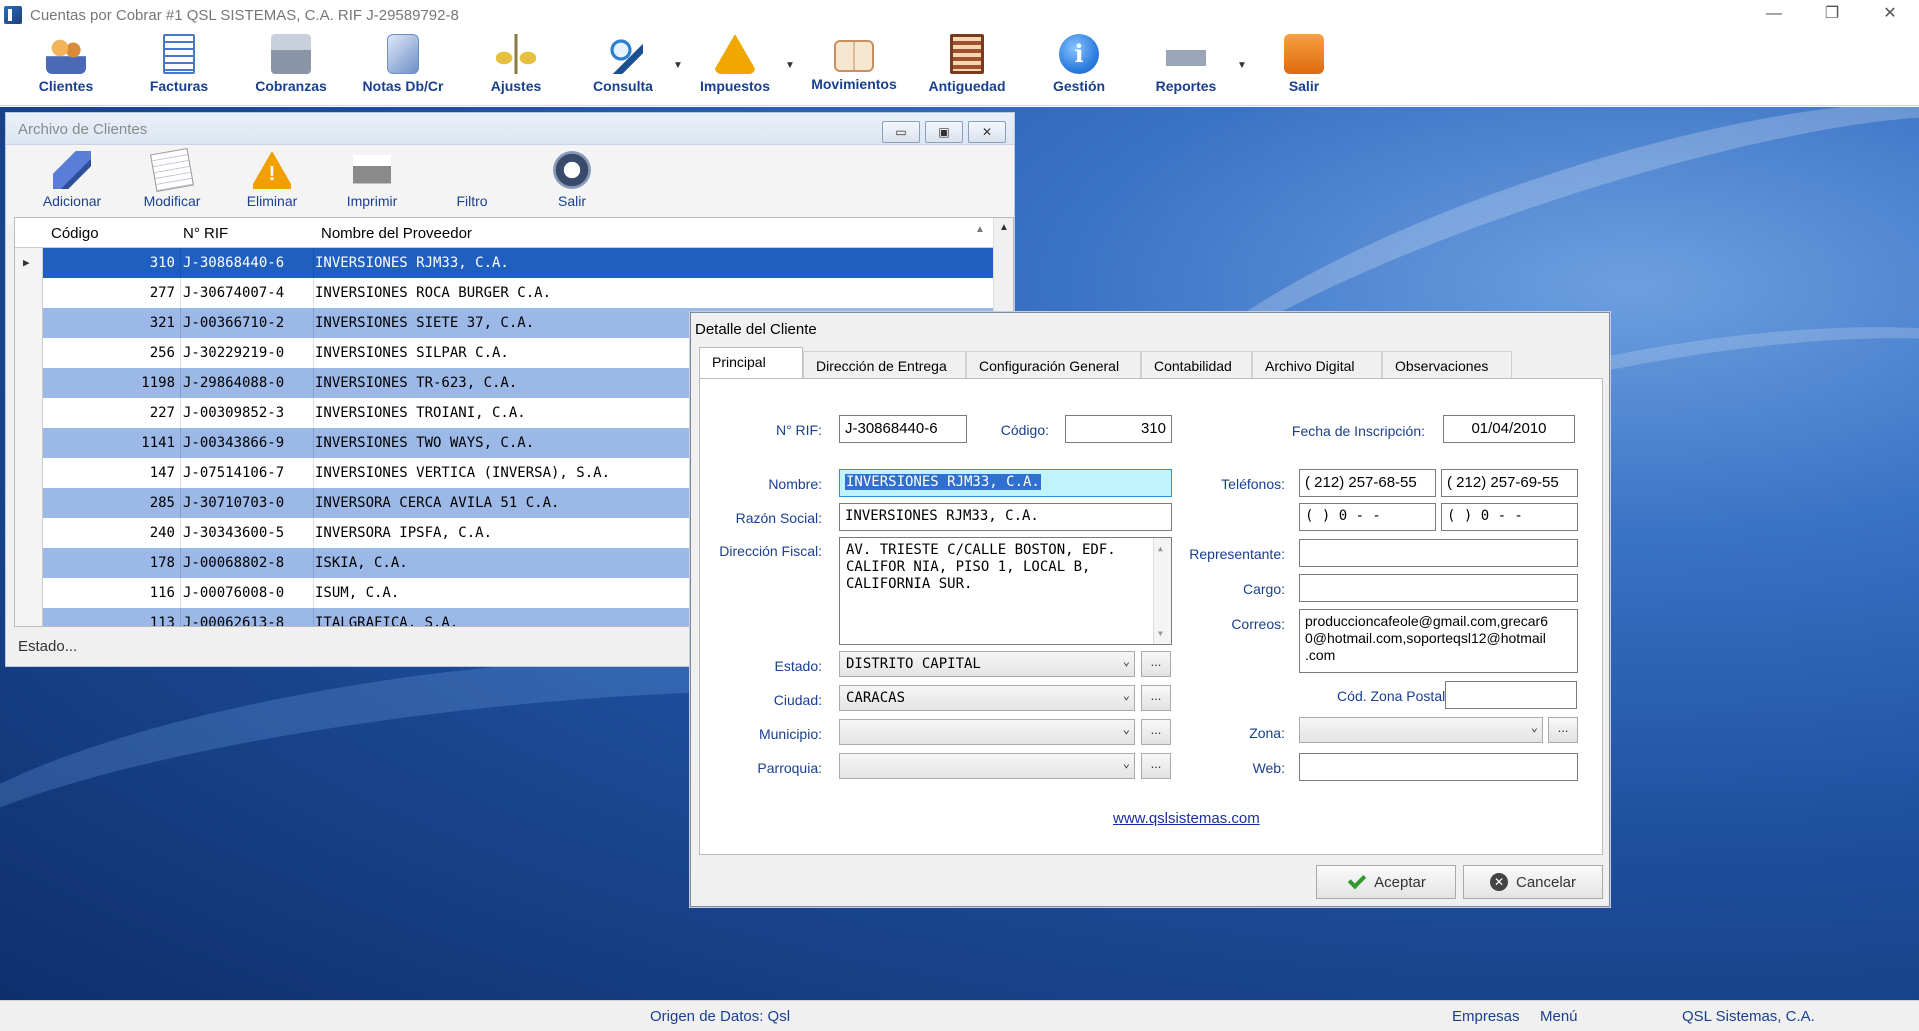  Describe the element at coordinates (751, 363) in the screenshot. I see `tab-principal: Principal` at that location.